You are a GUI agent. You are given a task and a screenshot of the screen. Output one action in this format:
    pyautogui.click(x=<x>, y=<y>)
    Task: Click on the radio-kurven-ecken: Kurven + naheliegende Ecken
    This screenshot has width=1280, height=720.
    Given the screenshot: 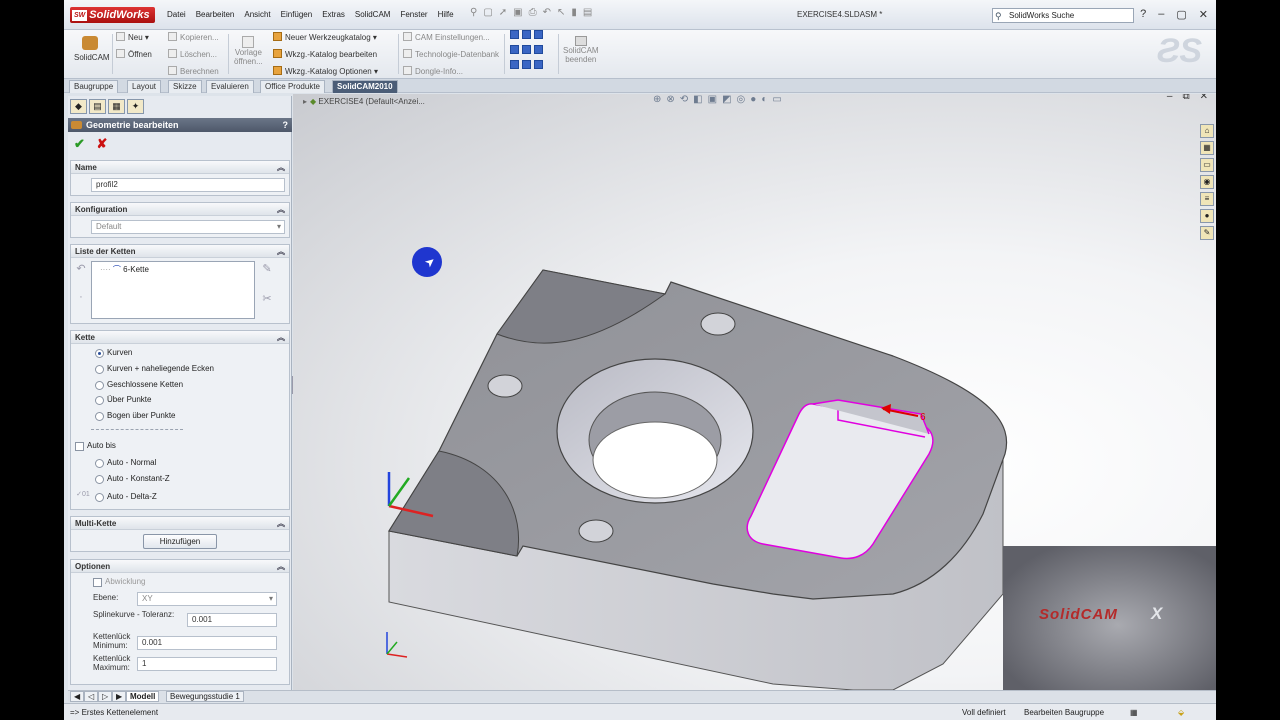 What is the action you would take?
    pyautogui.click(x=154, y=369)
    